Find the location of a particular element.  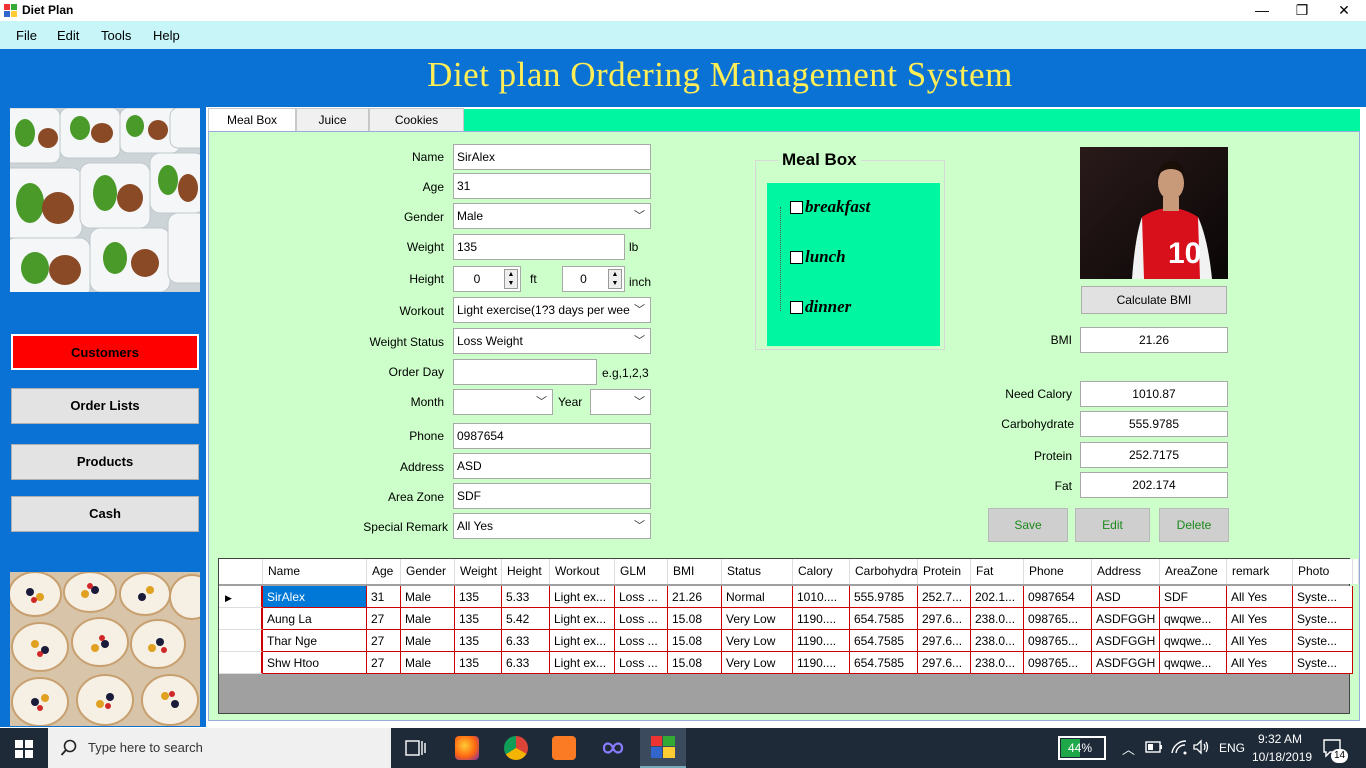

menu-file: File is located at coordinates (26, 35).